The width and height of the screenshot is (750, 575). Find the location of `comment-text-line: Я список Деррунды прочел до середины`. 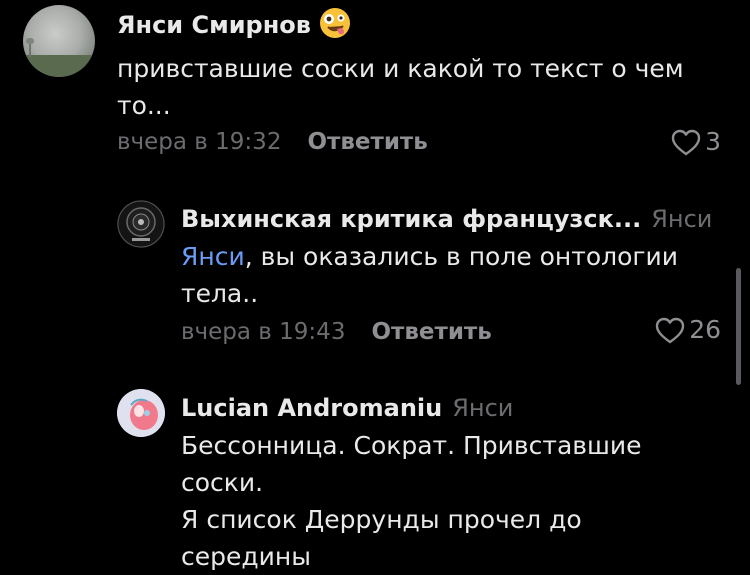

comment-text-line: Я список Деррунды прочел до середины is located at coordinates (381, 538).